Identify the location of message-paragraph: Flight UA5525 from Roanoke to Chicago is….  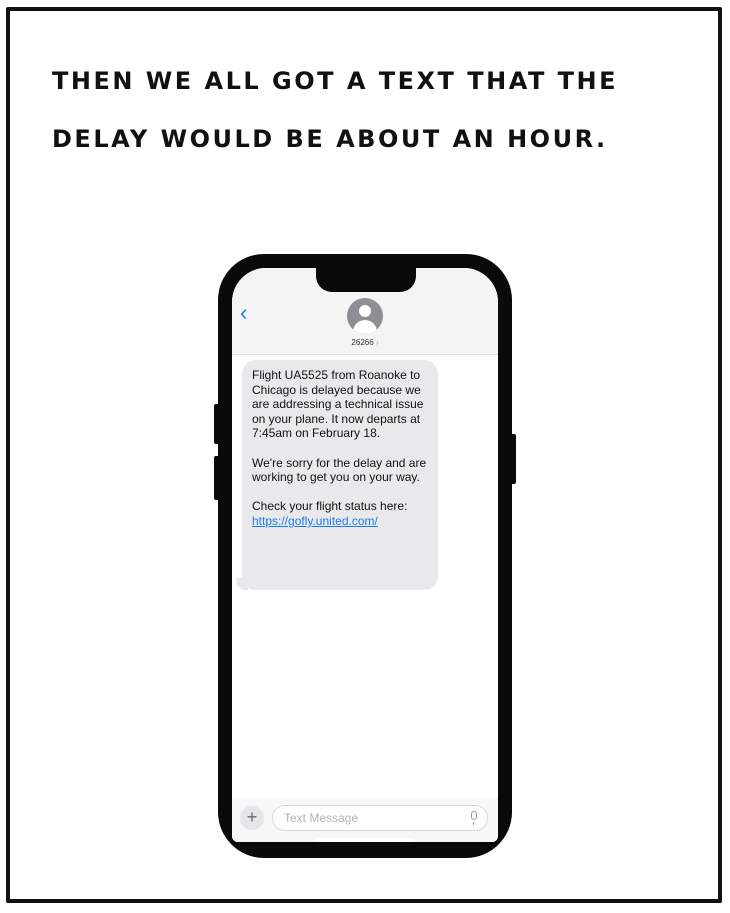
(338, 404).